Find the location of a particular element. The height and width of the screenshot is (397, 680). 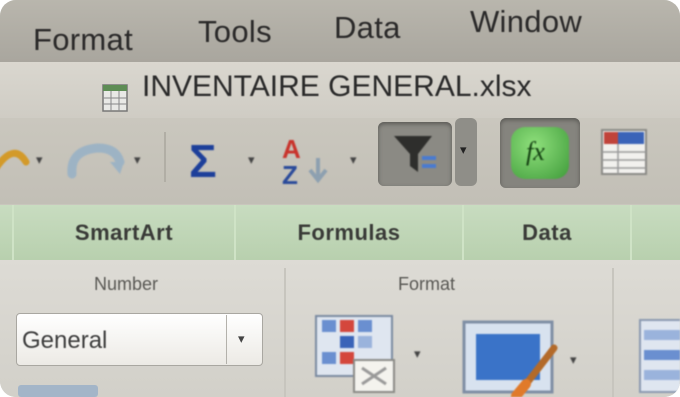

filter-options-button: ▾ is located at coordinates (466, 152).